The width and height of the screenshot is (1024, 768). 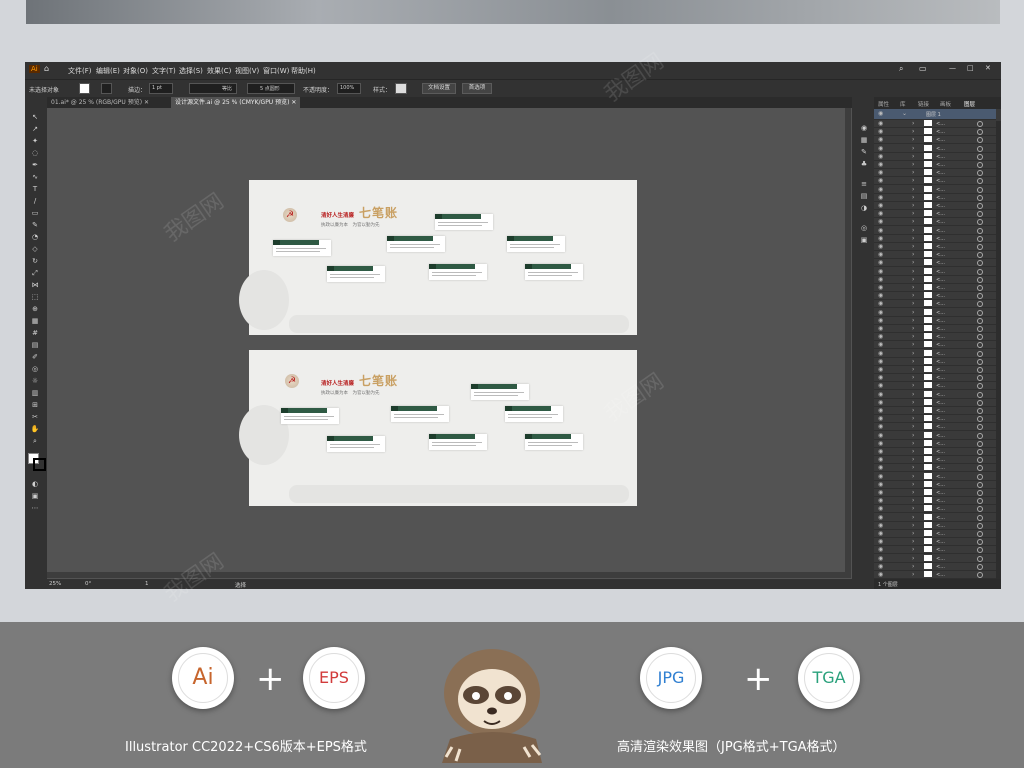 What do you see at coordinates (901, 69) in the screenshot?
I see `search-icon: ⌕` at bounding box center [901, 69].